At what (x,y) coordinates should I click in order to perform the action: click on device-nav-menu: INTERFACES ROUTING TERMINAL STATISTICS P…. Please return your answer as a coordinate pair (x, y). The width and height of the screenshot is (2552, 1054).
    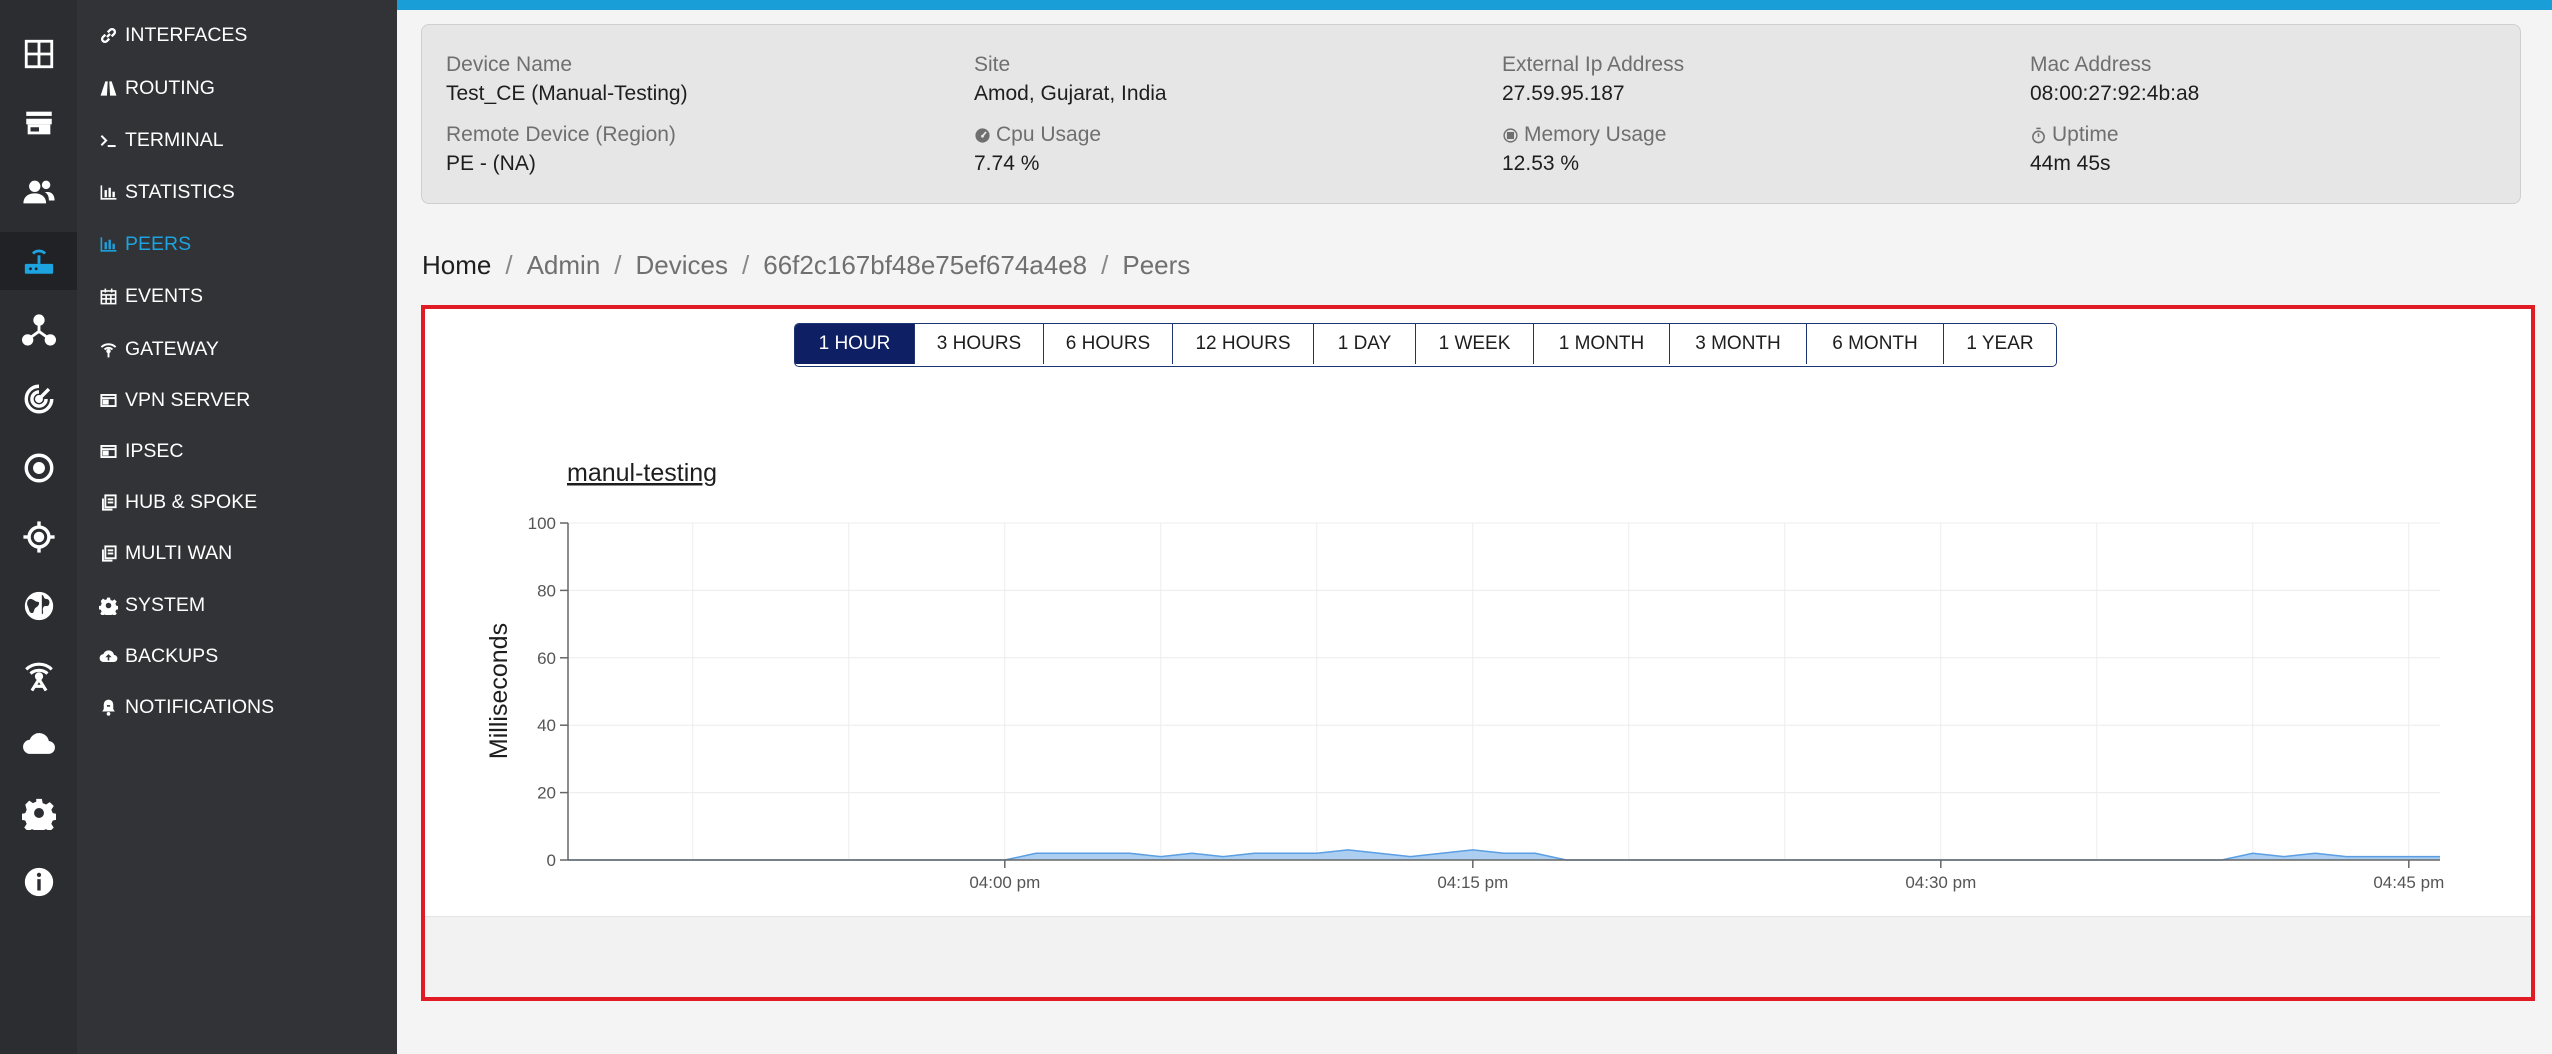
    Looking at the image, I should click on (237, 527).